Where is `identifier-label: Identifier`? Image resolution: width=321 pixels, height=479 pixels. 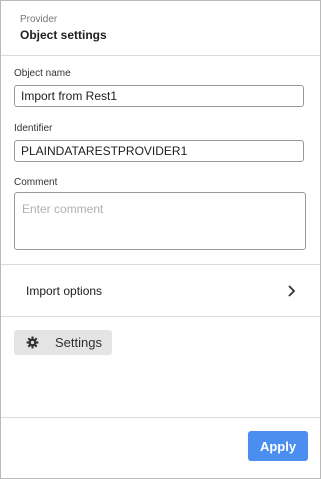 identifier-label: Identifier is located at coordinates (33, 128).